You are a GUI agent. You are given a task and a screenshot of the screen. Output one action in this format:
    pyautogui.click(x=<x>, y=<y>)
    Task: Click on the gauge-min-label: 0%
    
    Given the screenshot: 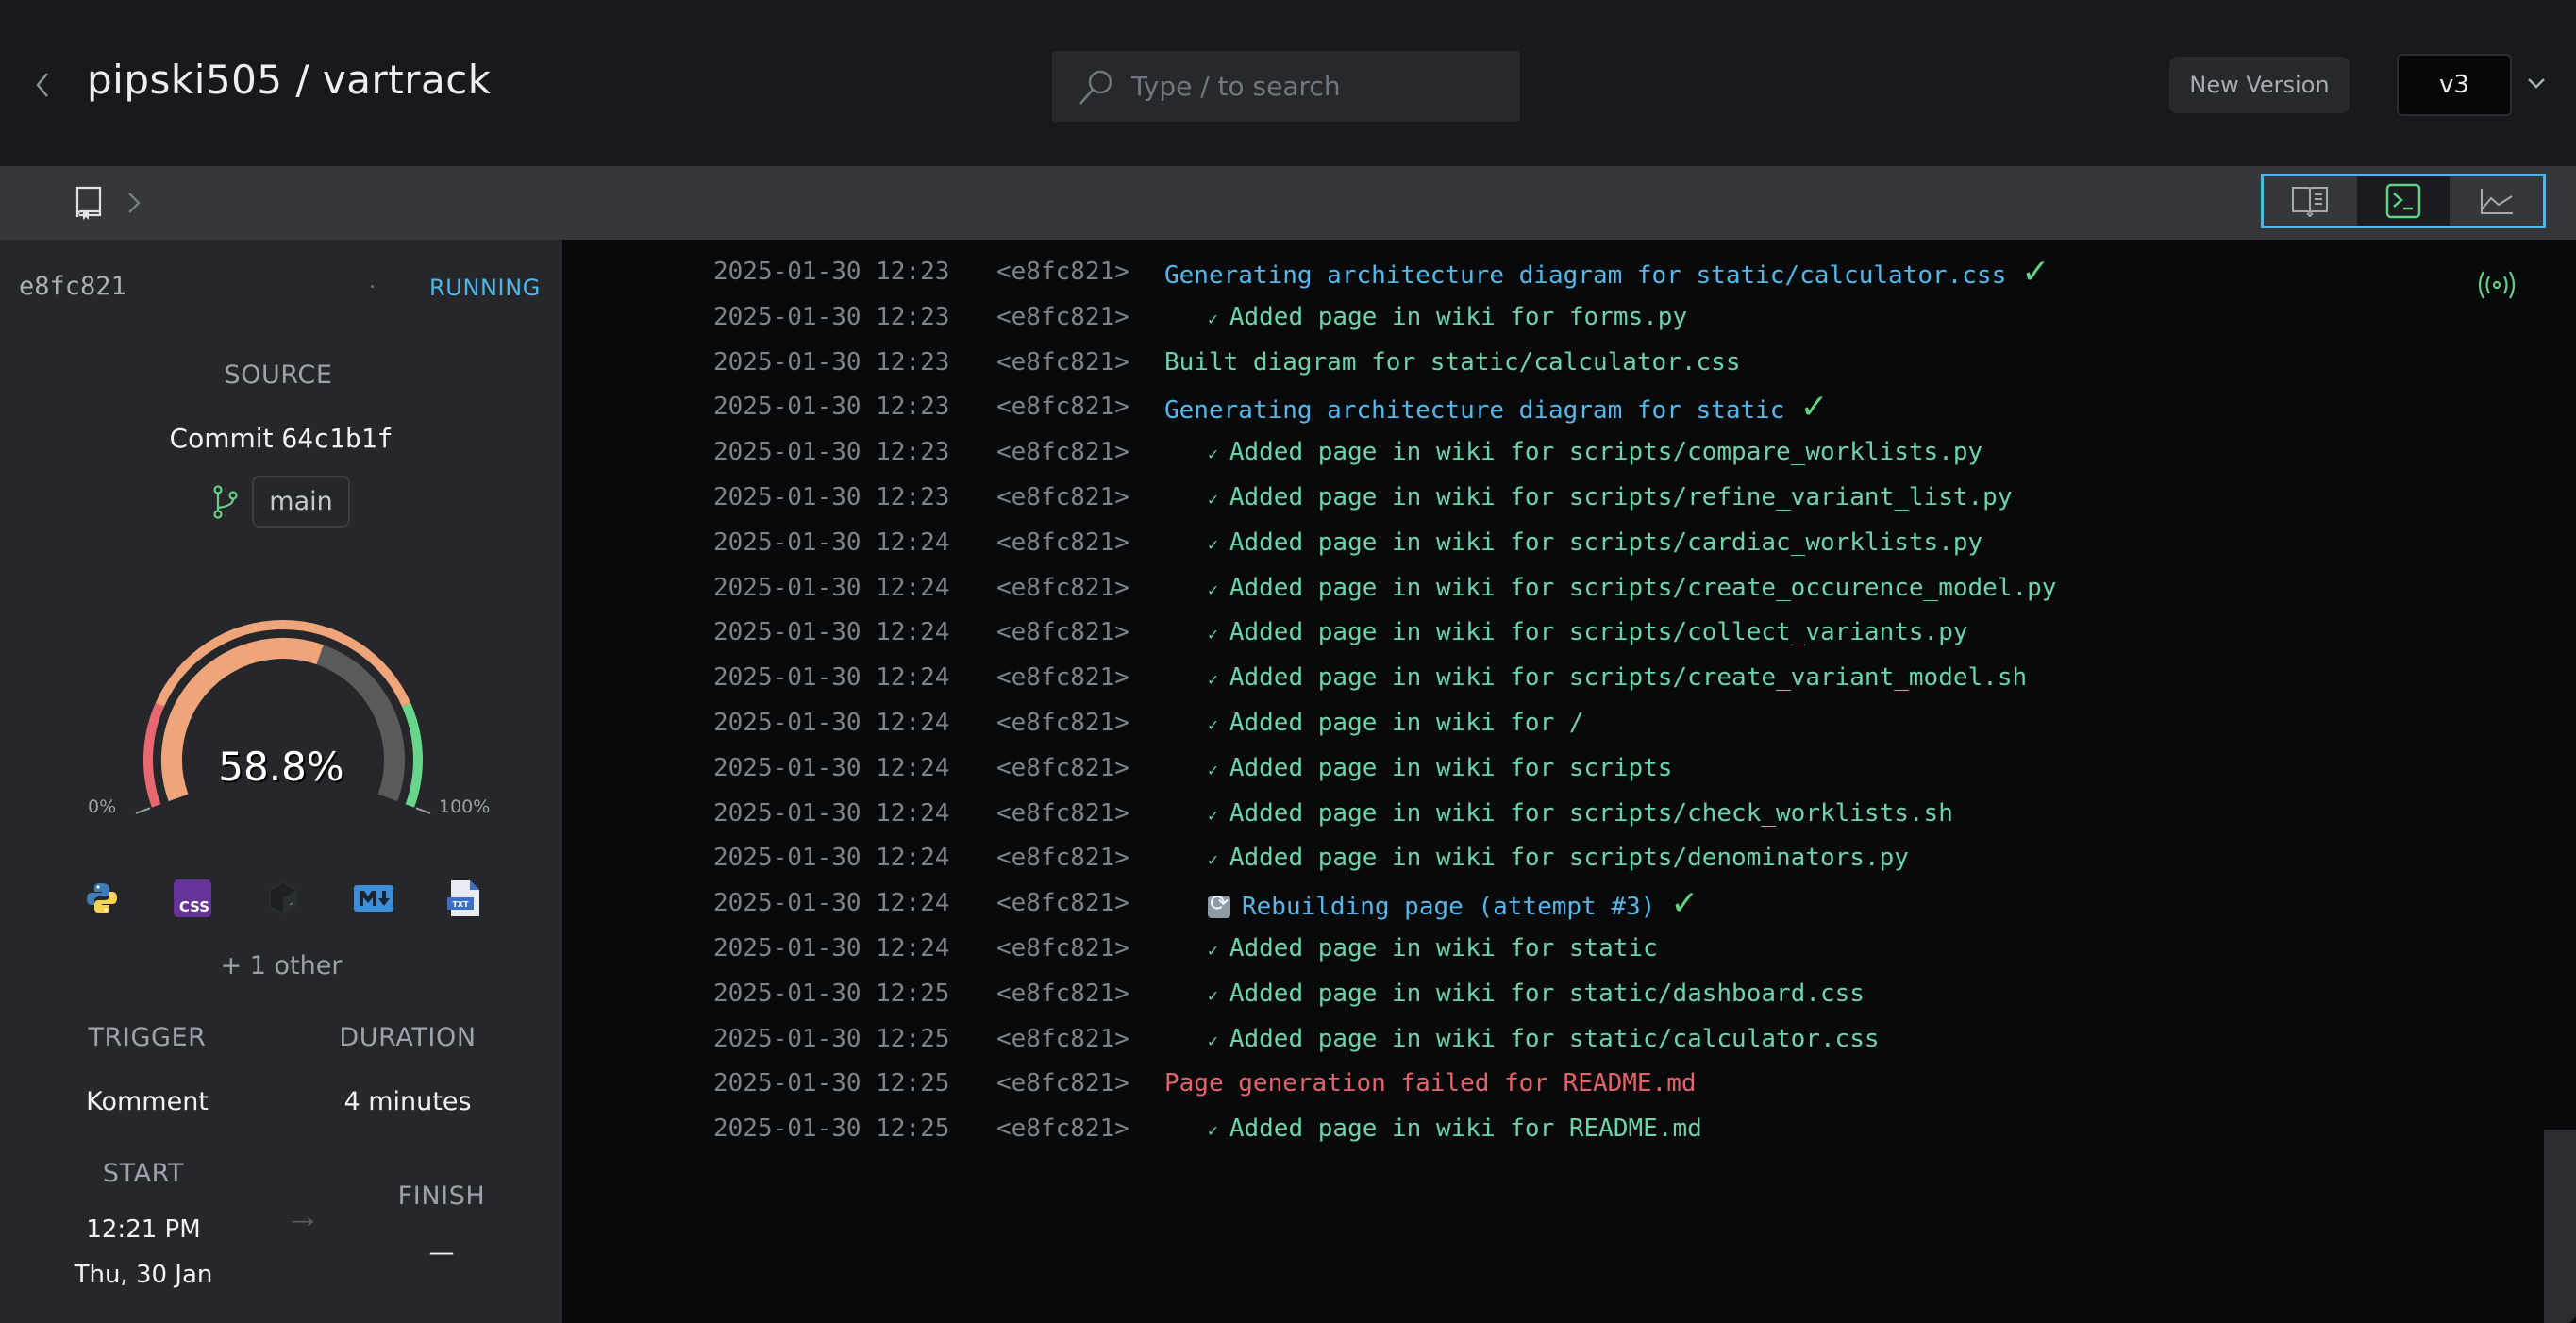 What is the action you would take?
    pyautogui.click(x=102, y=806)
    